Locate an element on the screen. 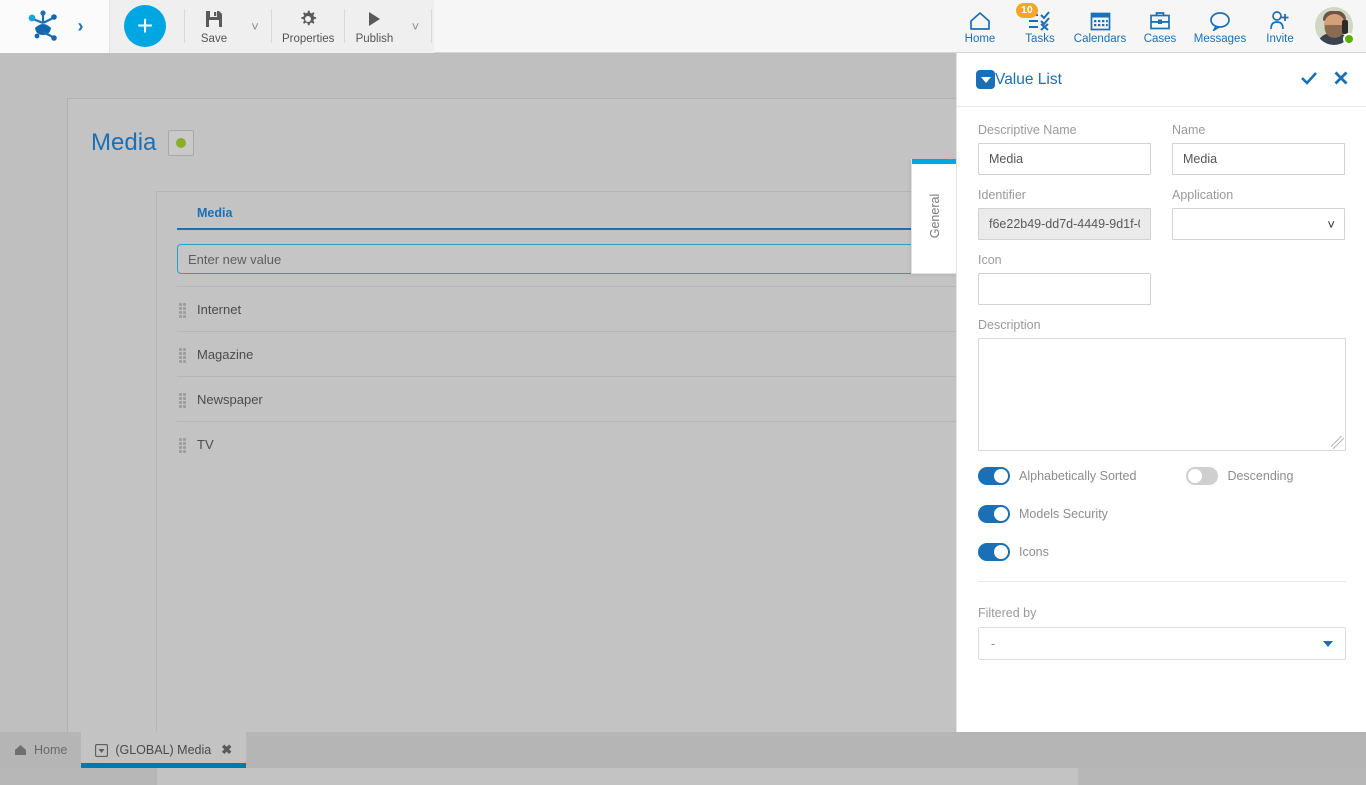  toggle-models-security: Models Security is located at coordinates (1043, 514).